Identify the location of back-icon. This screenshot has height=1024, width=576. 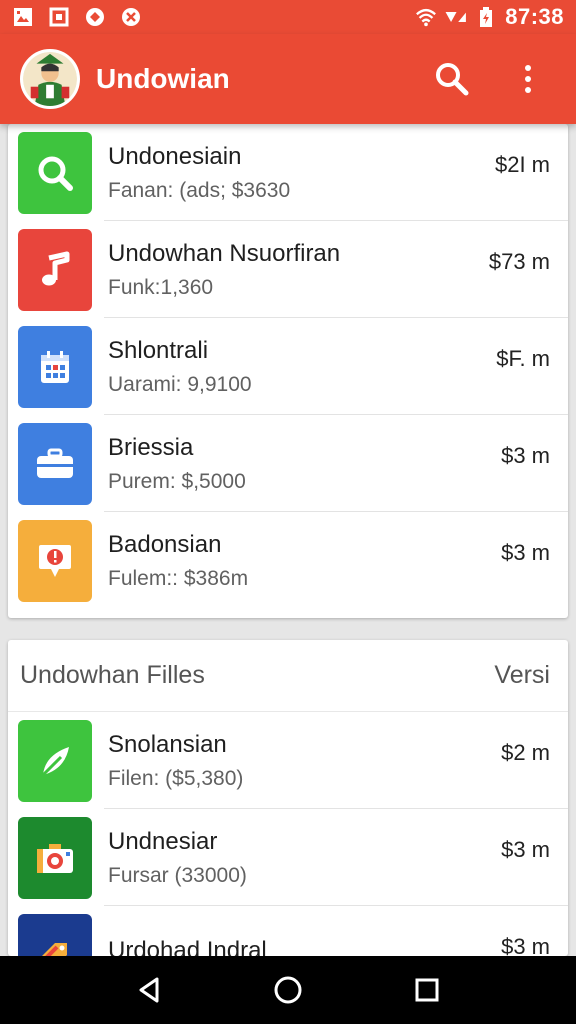
(149, 990).